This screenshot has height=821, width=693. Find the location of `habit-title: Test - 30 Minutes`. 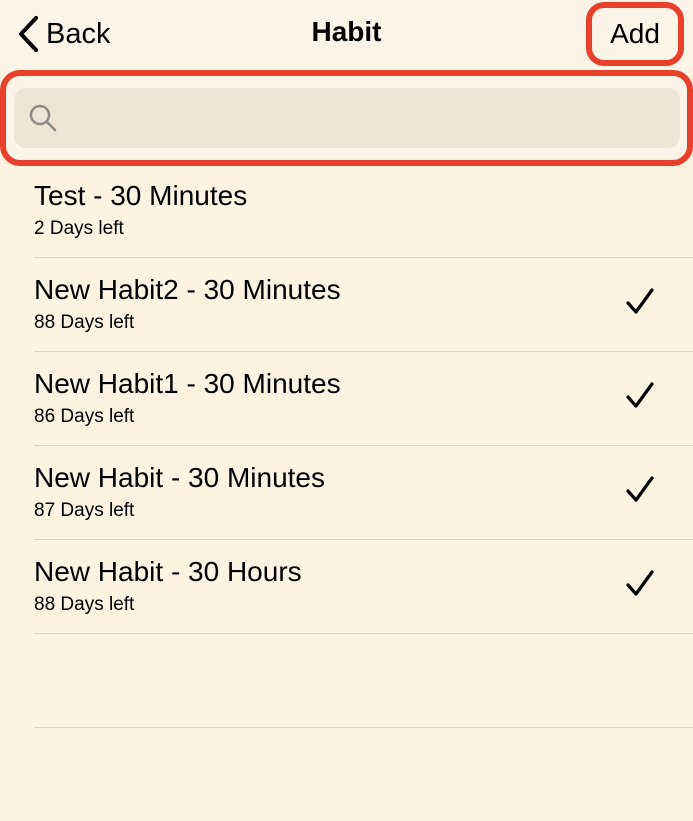

habit-title: Test - 30 Minutes is located at coordinates (141, 195).